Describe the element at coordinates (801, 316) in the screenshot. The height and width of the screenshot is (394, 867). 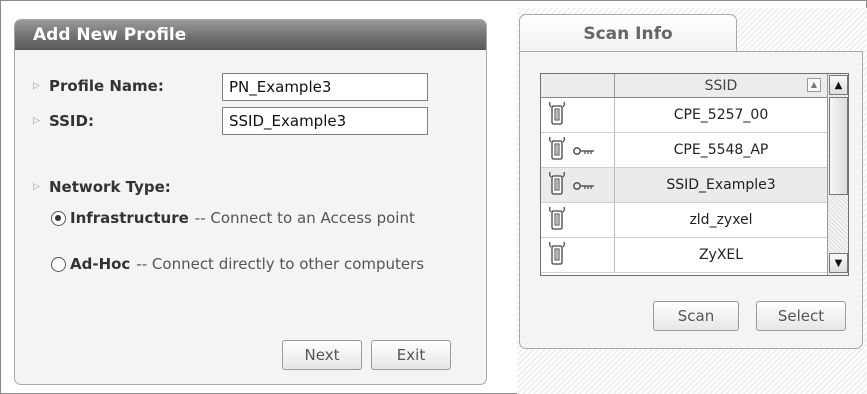
I see `select-button: Select` at that location.